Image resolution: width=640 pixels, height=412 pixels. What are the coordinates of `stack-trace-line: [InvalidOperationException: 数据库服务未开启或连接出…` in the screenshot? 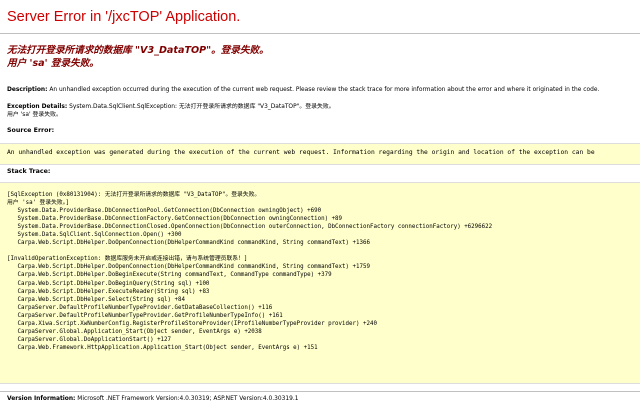 It's located at (127, 259).